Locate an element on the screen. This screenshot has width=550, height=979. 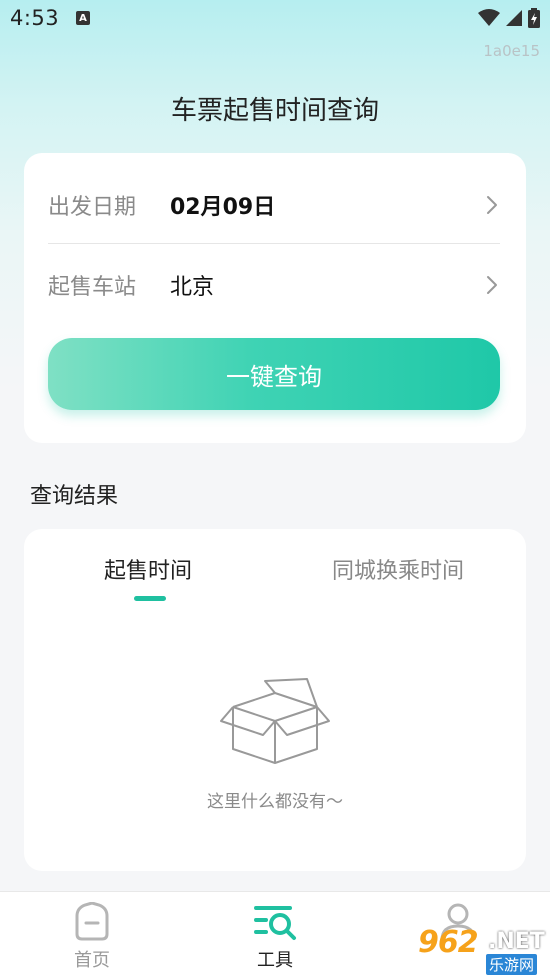
departure-date-row: 出发日期 02月09日 is located at coordinates (274, 205).